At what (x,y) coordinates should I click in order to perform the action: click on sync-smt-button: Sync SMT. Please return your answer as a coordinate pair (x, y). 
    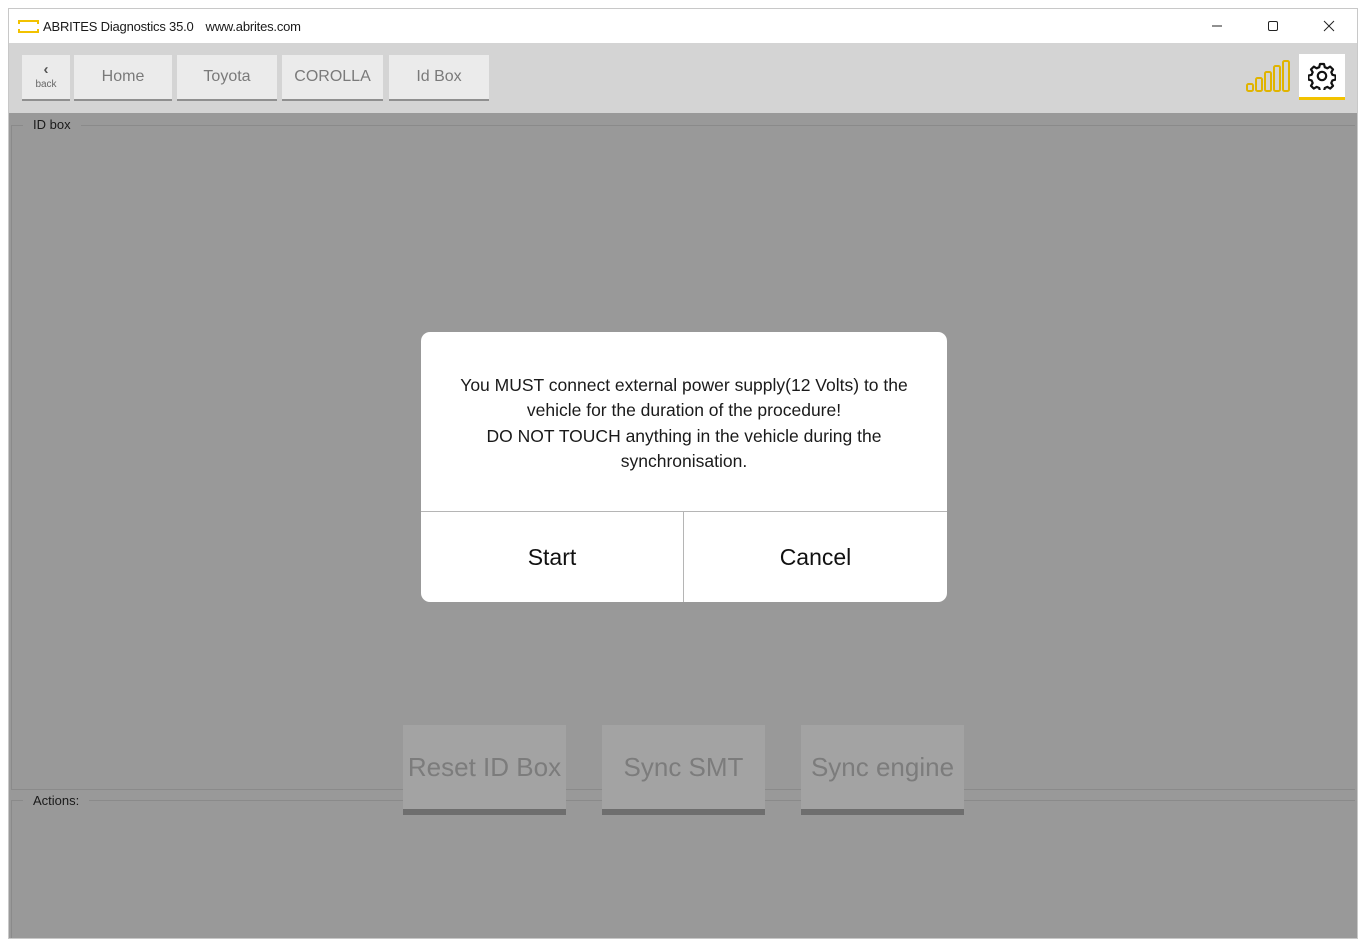
    Looking at the image, I should click on (683, 770).